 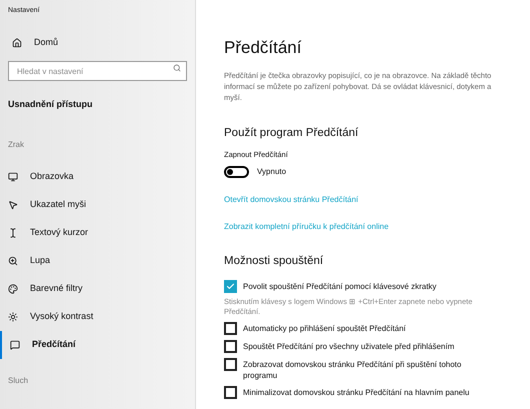 What do you see at coordinates (13, 289) in the screenshot?
I see `palette-icon` at bounding box center [13, 289].